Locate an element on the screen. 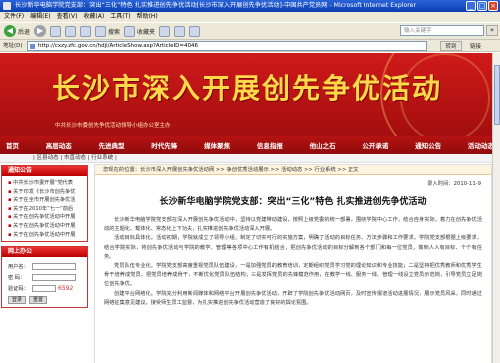 The height and width of the screenshot is (363, 500). login-panel-title: 网上办公 is located at coordinates (44, 252).